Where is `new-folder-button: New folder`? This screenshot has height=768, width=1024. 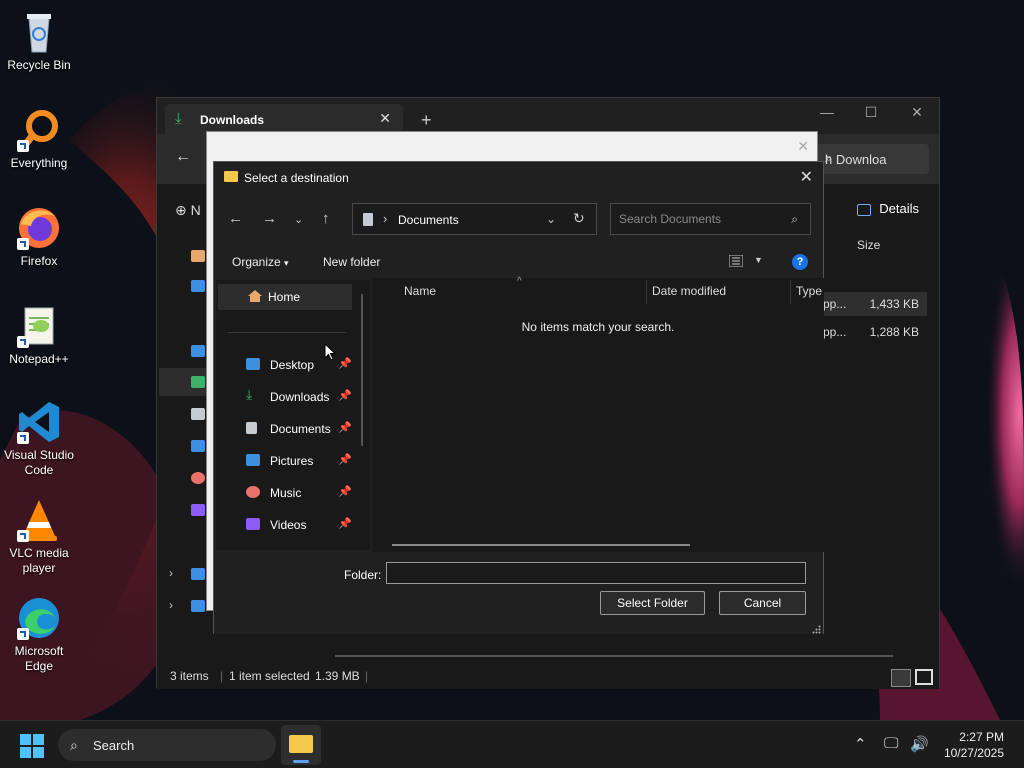
new-folder-button: New folder is located at coordinates (351, 262).